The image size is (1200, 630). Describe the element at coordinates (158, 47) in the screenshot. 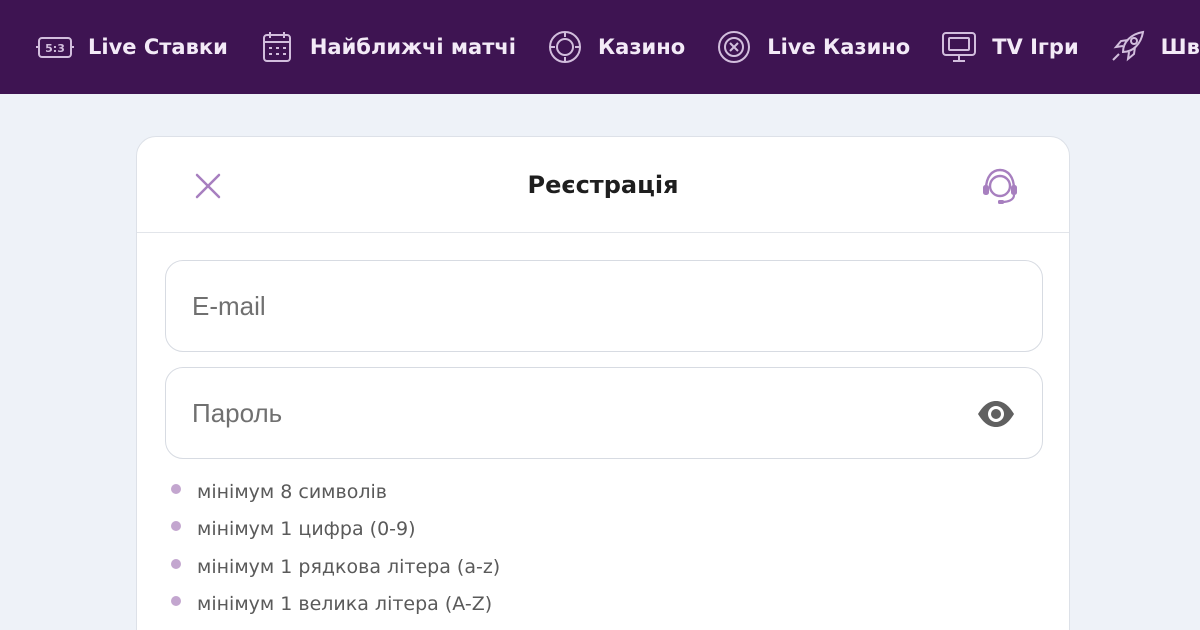

I see `nav-item-label: Live Ставки` at that location.